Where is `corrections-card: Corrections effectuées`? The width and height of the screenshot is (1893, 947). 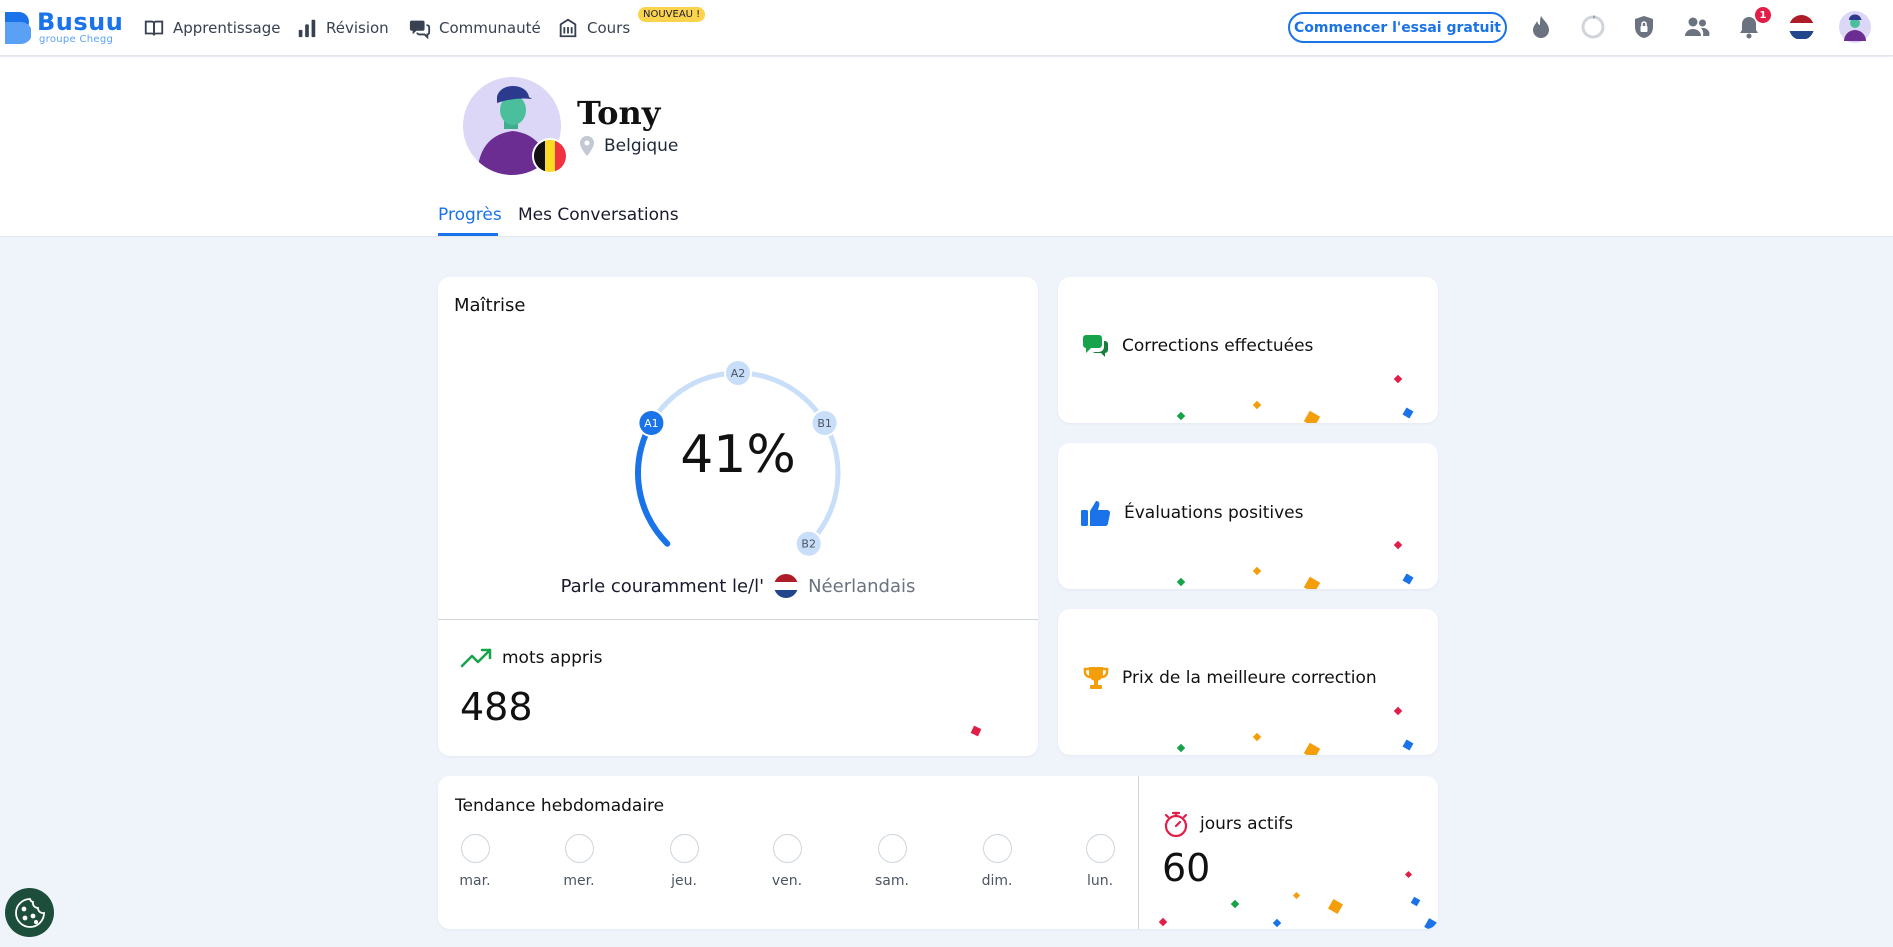
corrections-card: Corrections effectuées is located at coordinates (1248, 350).